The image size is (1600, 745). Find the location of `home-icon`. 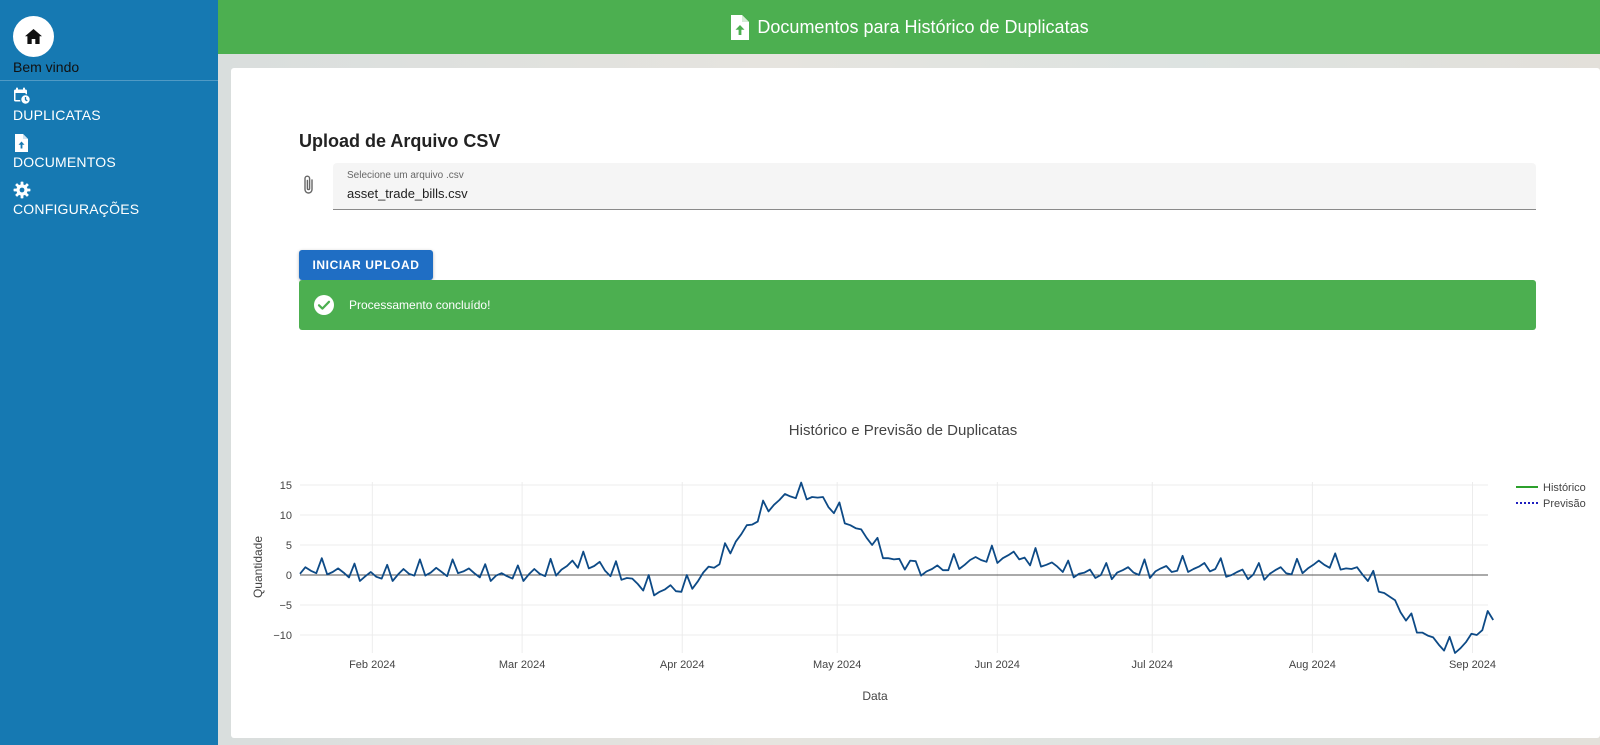

home-icon is located at coordinates (33, 36).